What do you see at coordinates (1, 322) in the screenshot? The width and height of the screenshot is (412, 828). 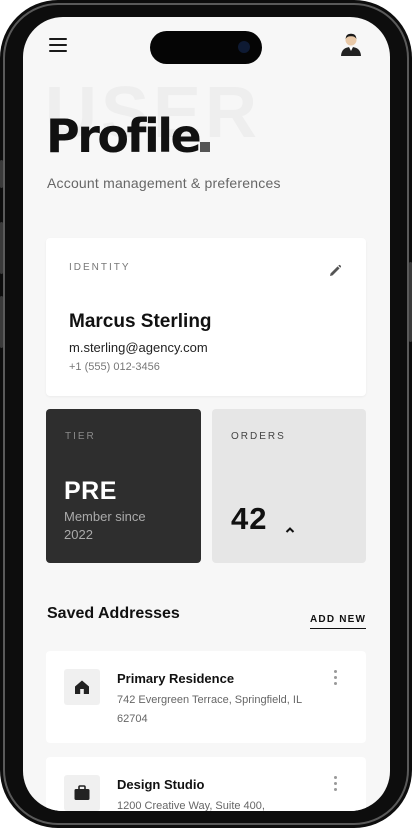 I see `volume-down-button` at bounding box center [1, 322].